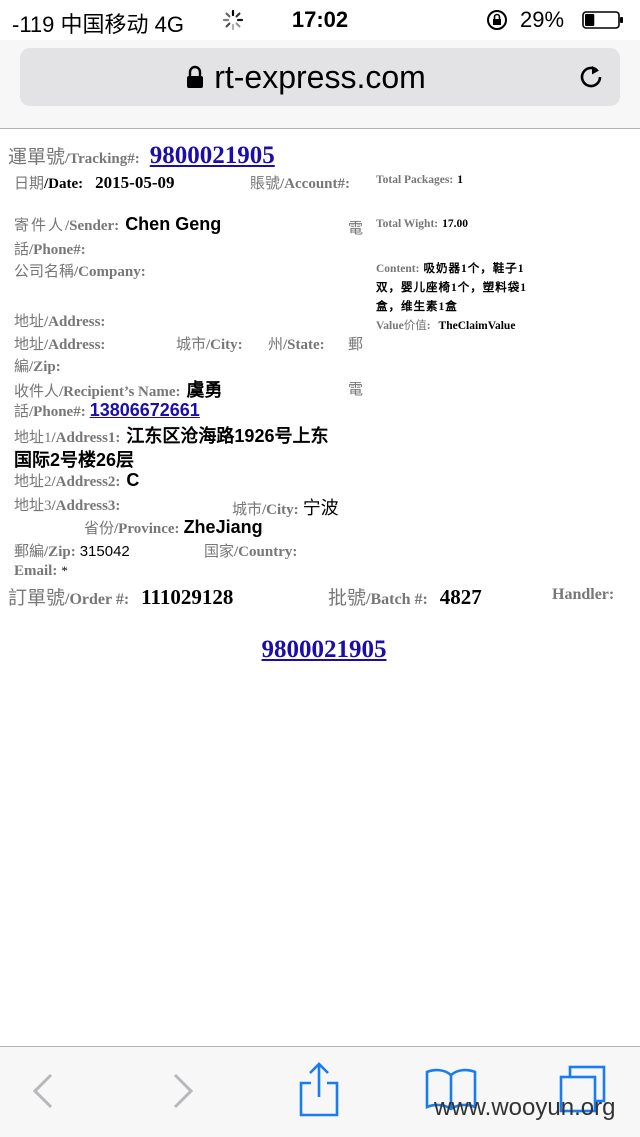  I want to click on recipient-phone-label-part2: 話, so click(22, 412).